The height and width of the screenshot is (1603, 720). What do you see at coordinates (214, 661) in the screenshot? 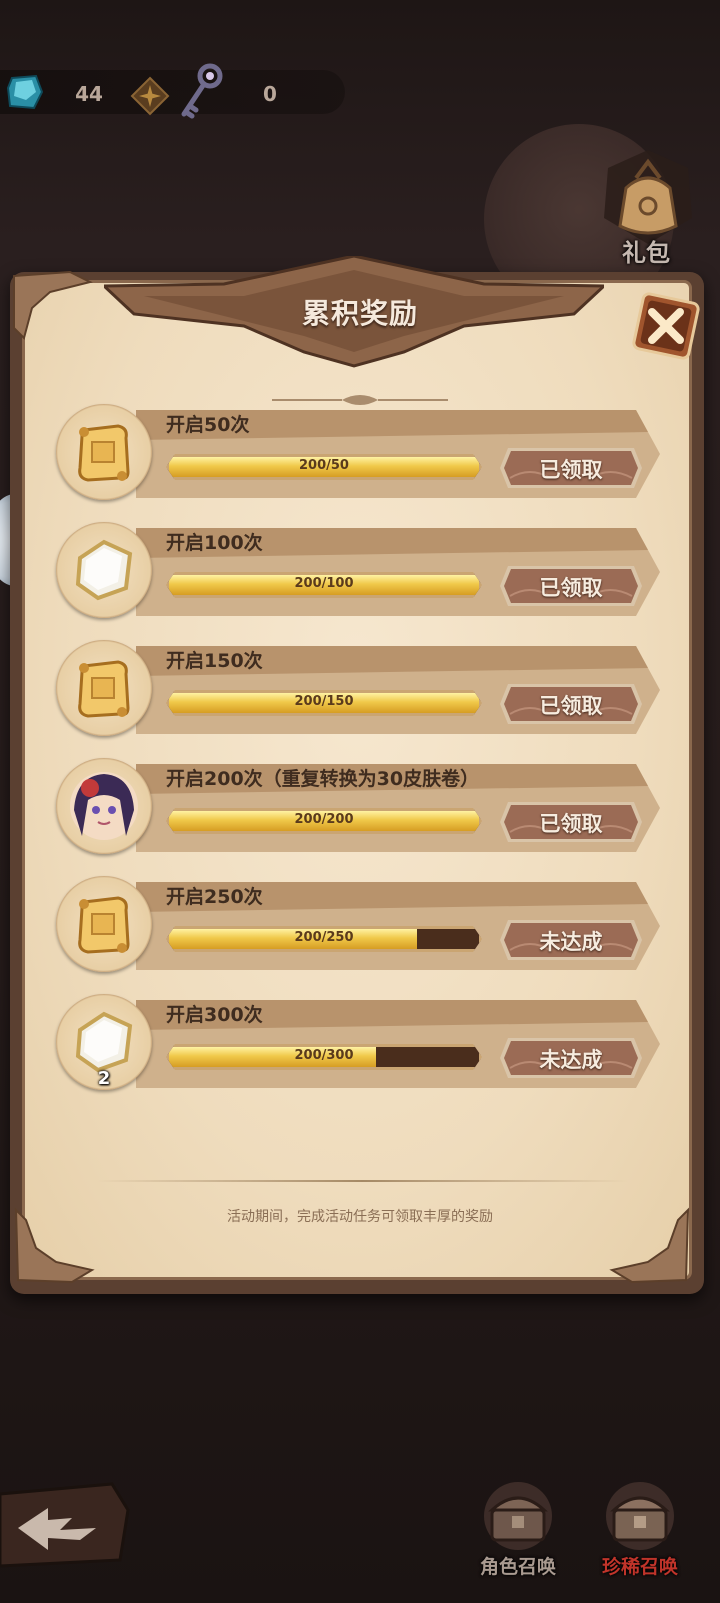
I see `reward-title: 开启150次` at bounding box center [214, 661].